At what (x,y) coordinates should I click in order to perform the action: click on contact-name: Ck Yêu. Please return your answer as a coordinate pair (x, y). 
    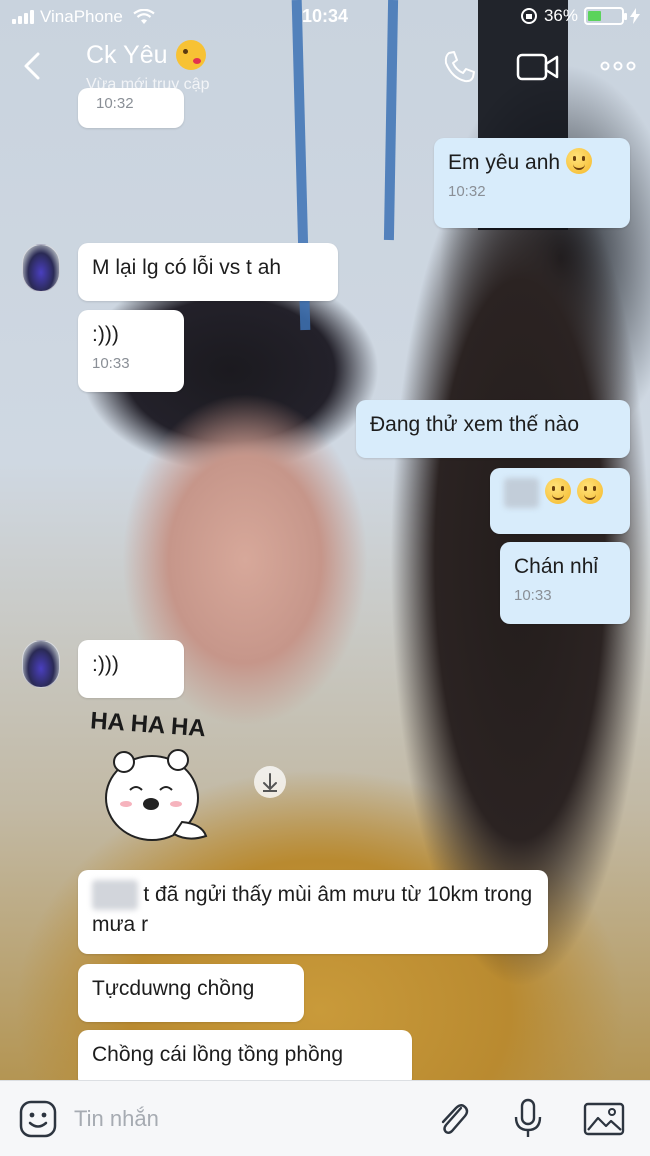
    Looking at the image, I should click on (146, 55).